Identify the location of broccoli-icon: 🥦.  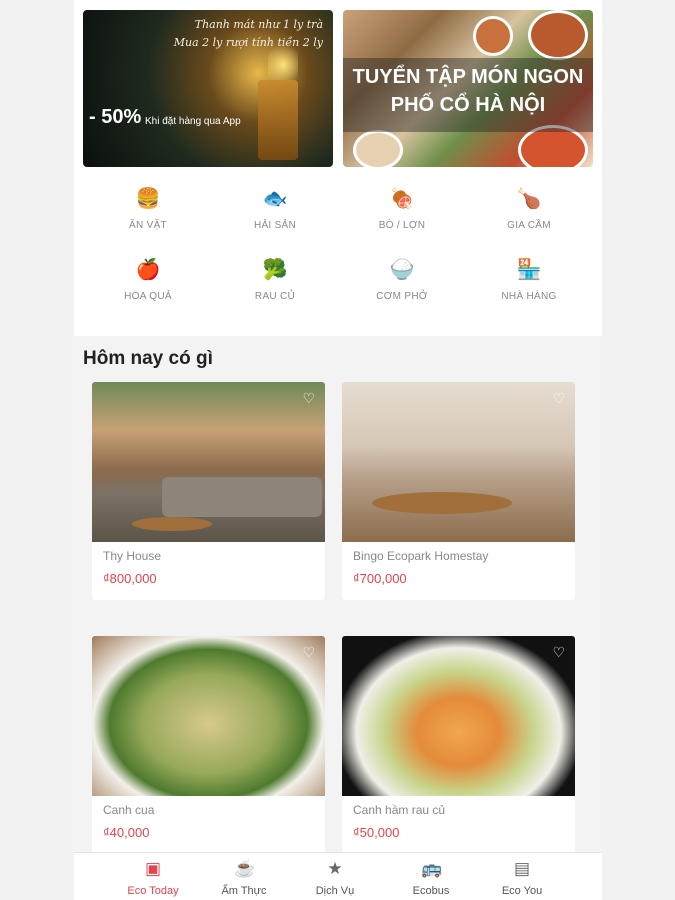
(275, 270).